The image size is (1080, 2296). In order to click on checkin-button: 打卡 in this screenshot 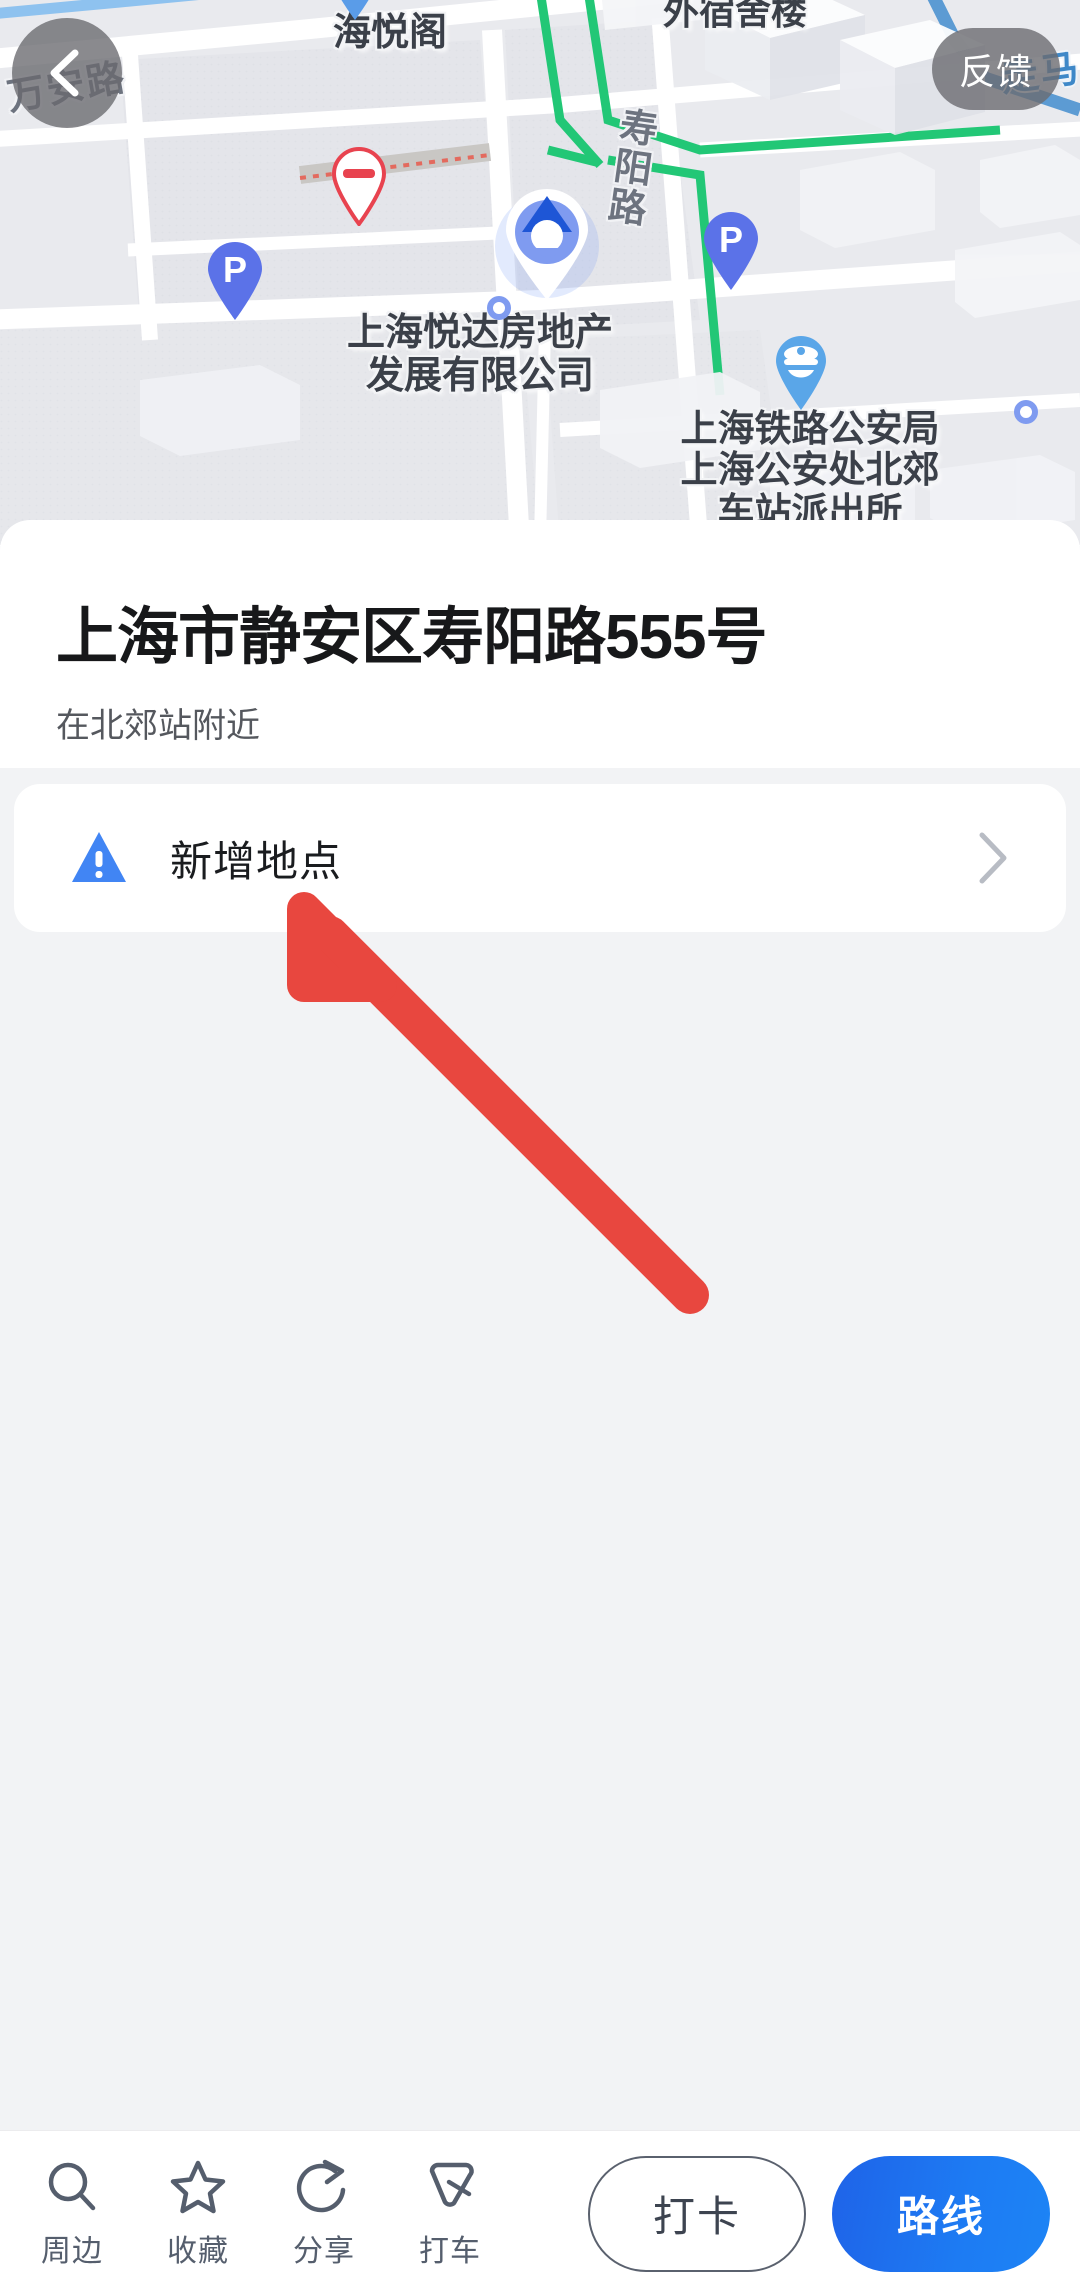, I will do `click(697, 2213)`.